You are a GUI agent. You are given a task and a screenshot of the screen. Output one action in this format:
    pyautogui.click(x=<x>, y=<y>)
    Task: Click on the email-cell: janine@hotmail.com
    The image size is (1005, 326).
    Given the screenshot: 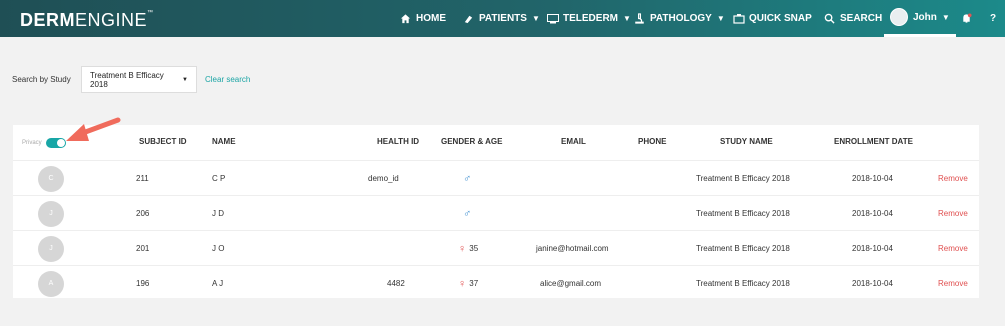 What is the action you would take?
    pyautogui.click(x=572, y=248)
    